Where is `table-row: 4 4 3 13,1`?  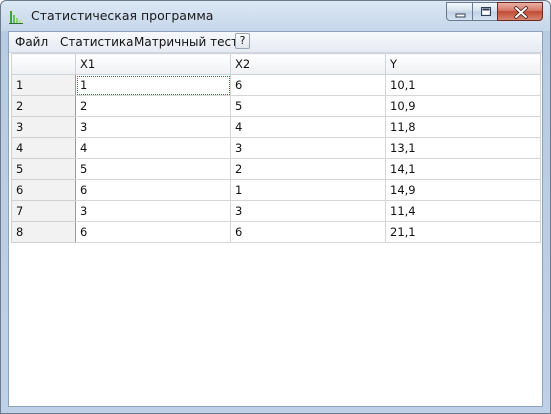 table-row: 4 4 3 13,1 is located at coordinates (276, 148).